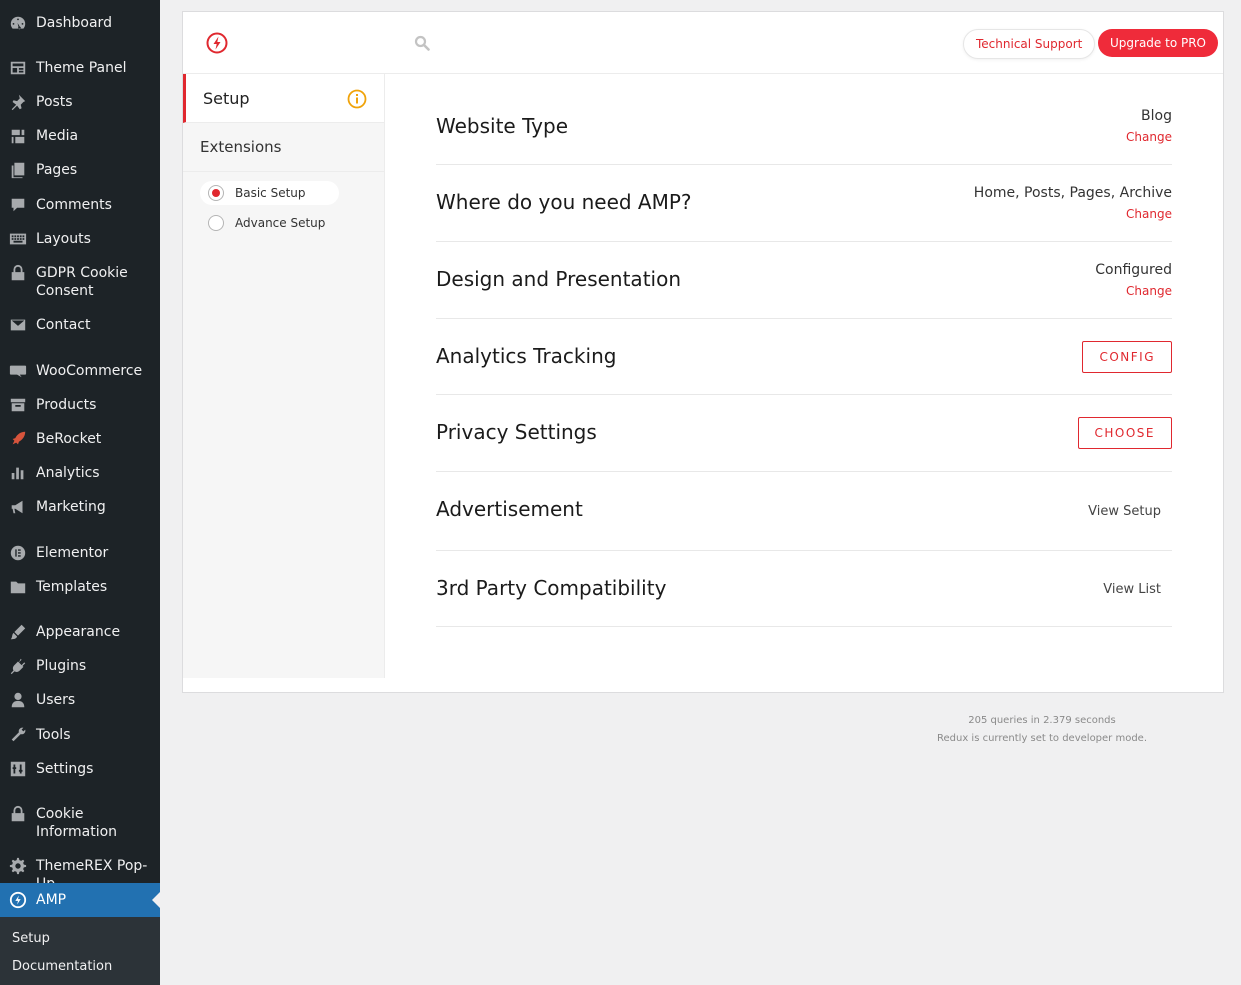 This screenshot has width=1241, height=985. What do you see at coordinates (18, 325) in the screenshot?
I see `mail-icon` at bounding box center [18, 325].